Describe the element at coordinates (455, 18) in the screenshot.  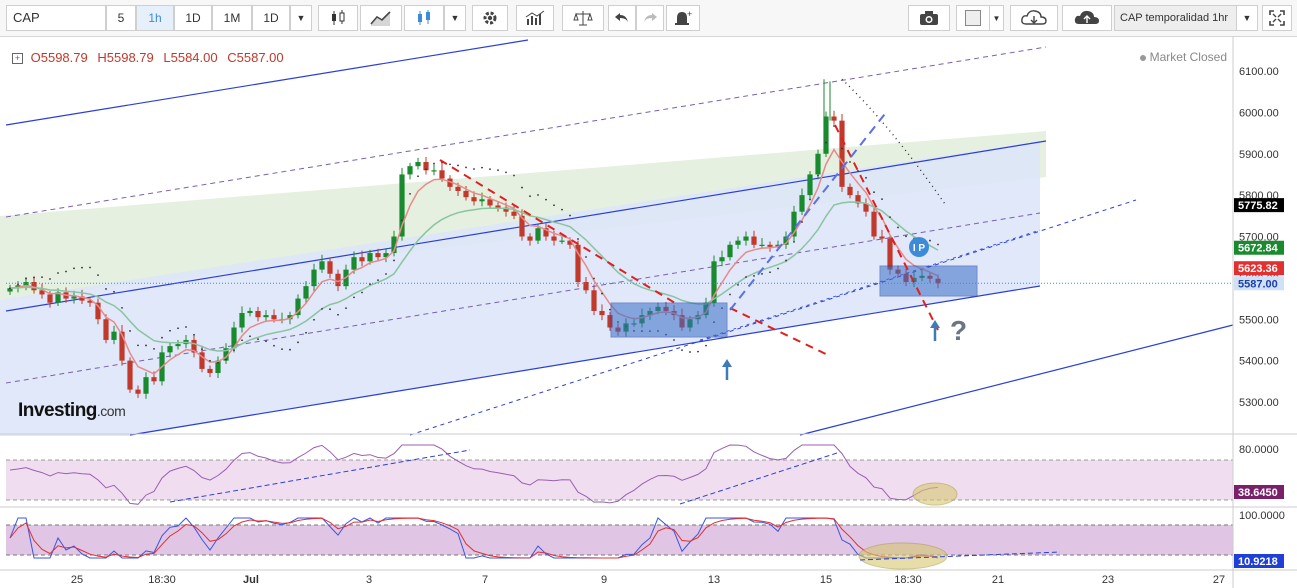
I see `chart-style-dropdown: ▼` at that location.